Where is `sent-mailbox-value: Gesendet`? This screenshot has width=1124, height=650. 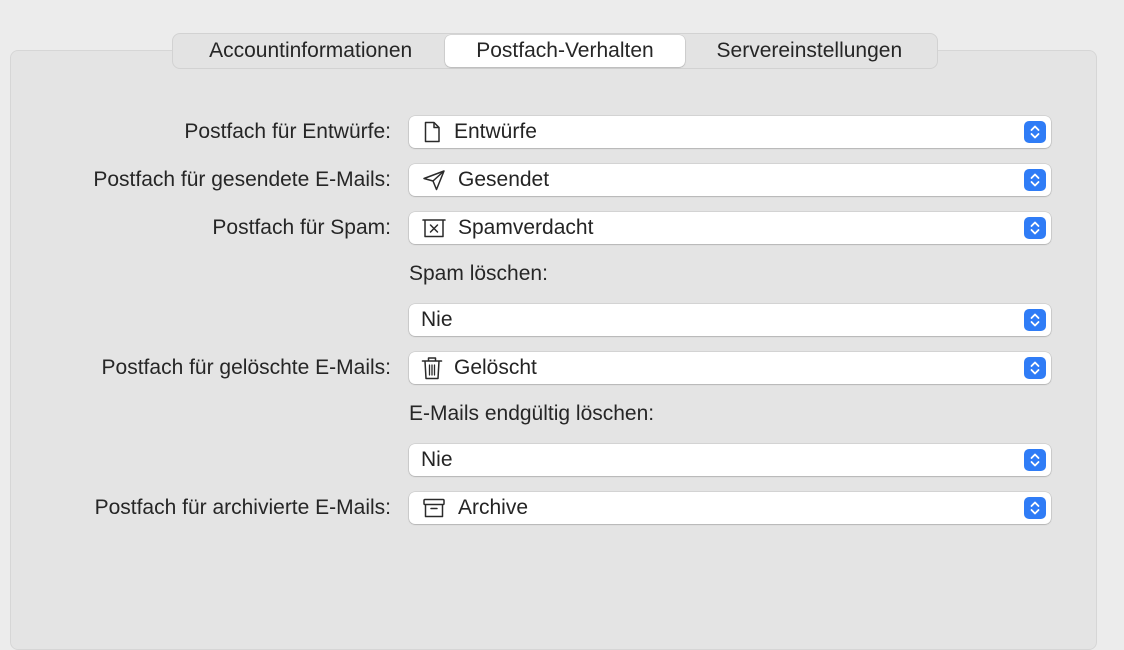
sent-mailbox-value: Gesendet is located at coordinates (504, 179).